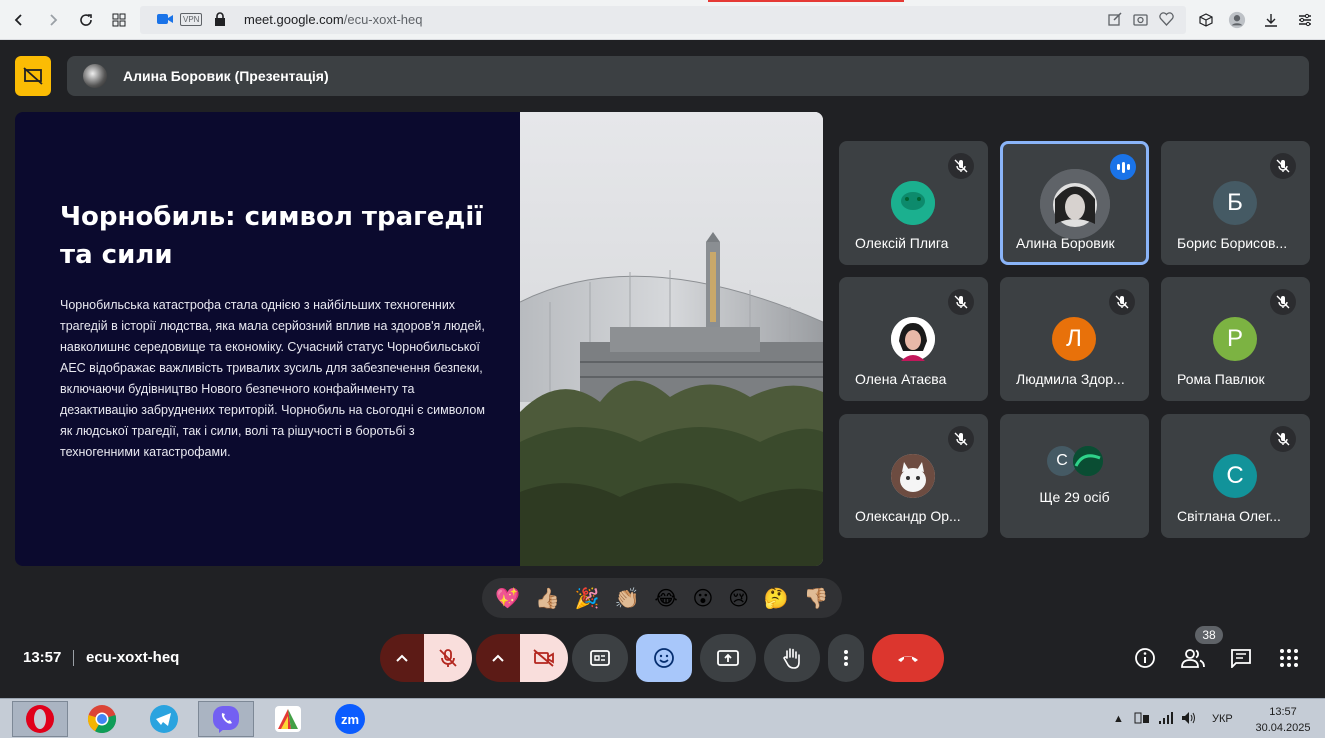 The height and width of the screenshot is (738, 1325). Describe the element at coordinates (1222, 719) in the screenshot. I see `language-indicator: УКР` at that location.